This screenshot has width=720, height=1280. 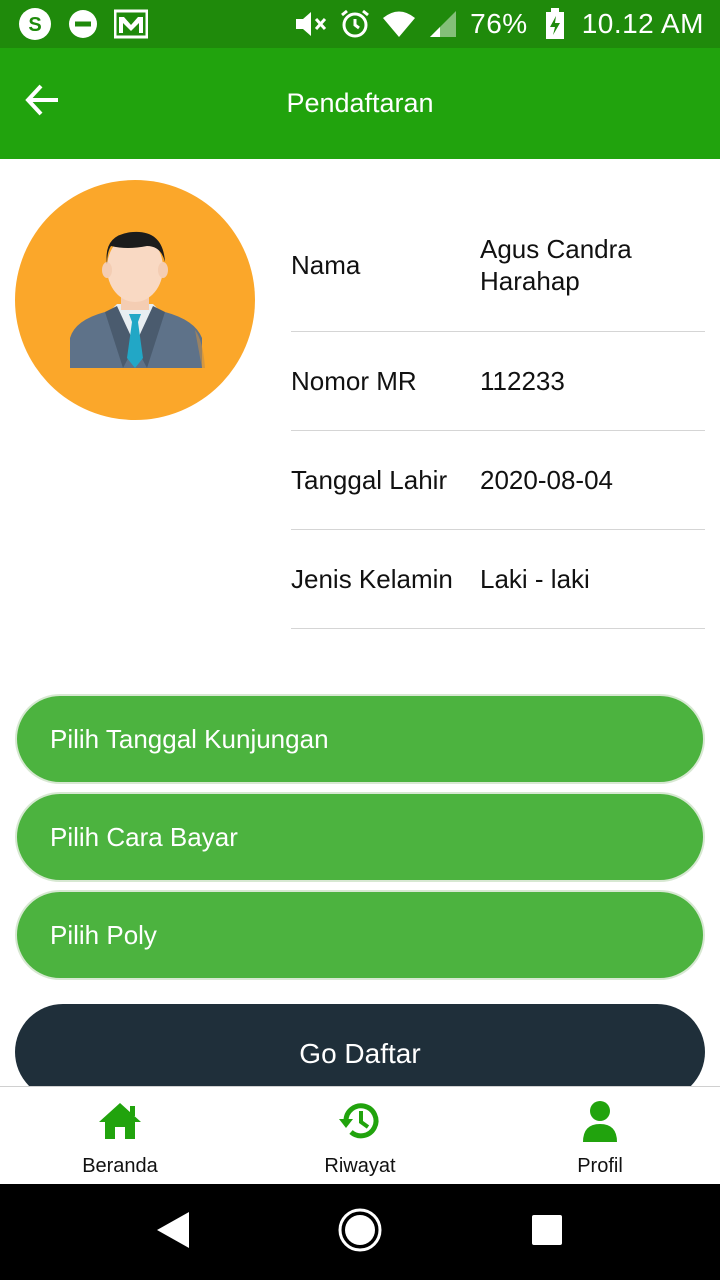 I want to click on nav-item-riwayat: Riwayat, so click(x=360, y=1135).